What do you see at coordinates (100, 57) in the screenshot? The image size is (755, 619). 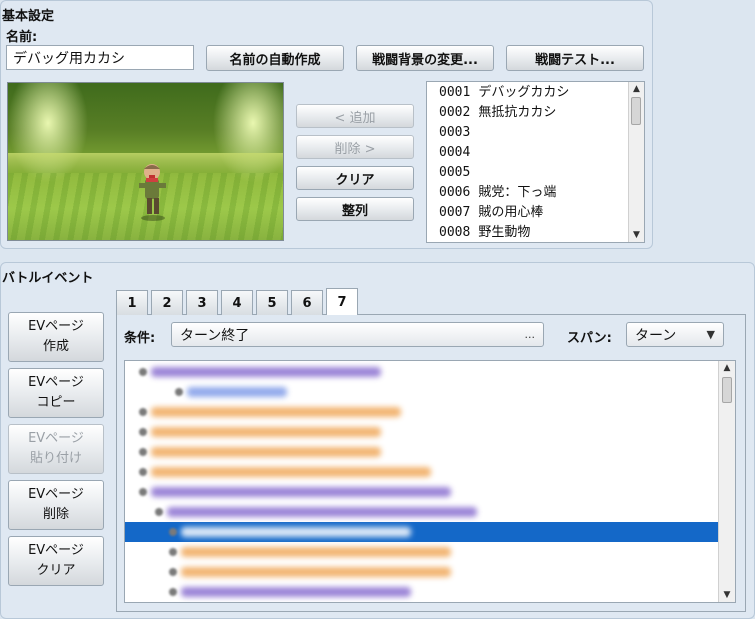 I see `name-input: デバッグ用カカシ` at bounding box center [100, 57].